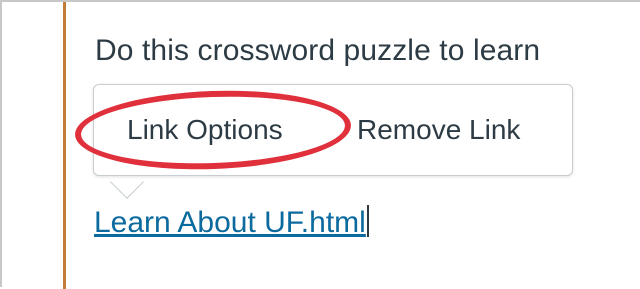  I want to click on intro-paragraph: Do this crossword puzzle to learn, so click(317, 51).